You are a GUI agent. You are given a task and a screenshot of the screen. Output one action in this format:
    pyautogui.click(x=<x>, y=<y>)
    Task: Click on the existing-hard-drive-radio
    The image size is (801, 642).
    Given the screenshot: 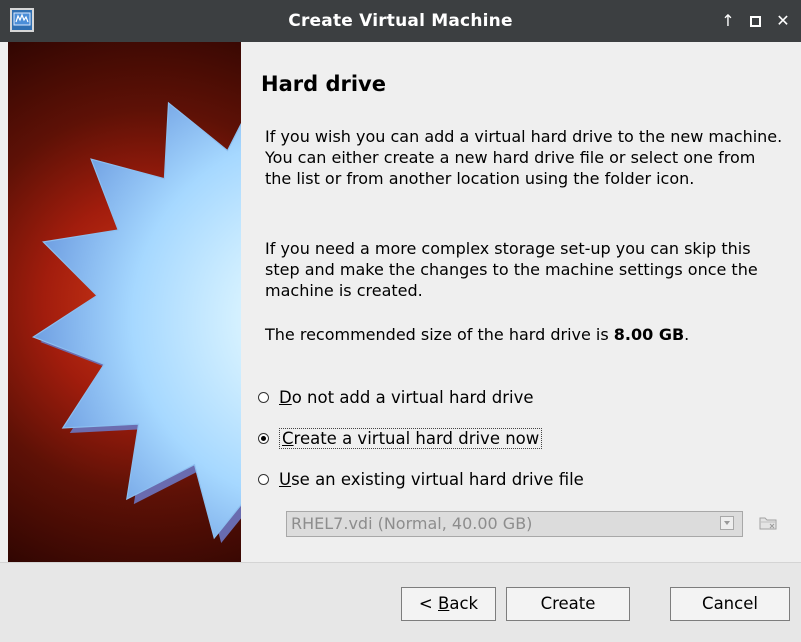 What is the action you would take?
    pyautogui.click(x=263, y=479)
    